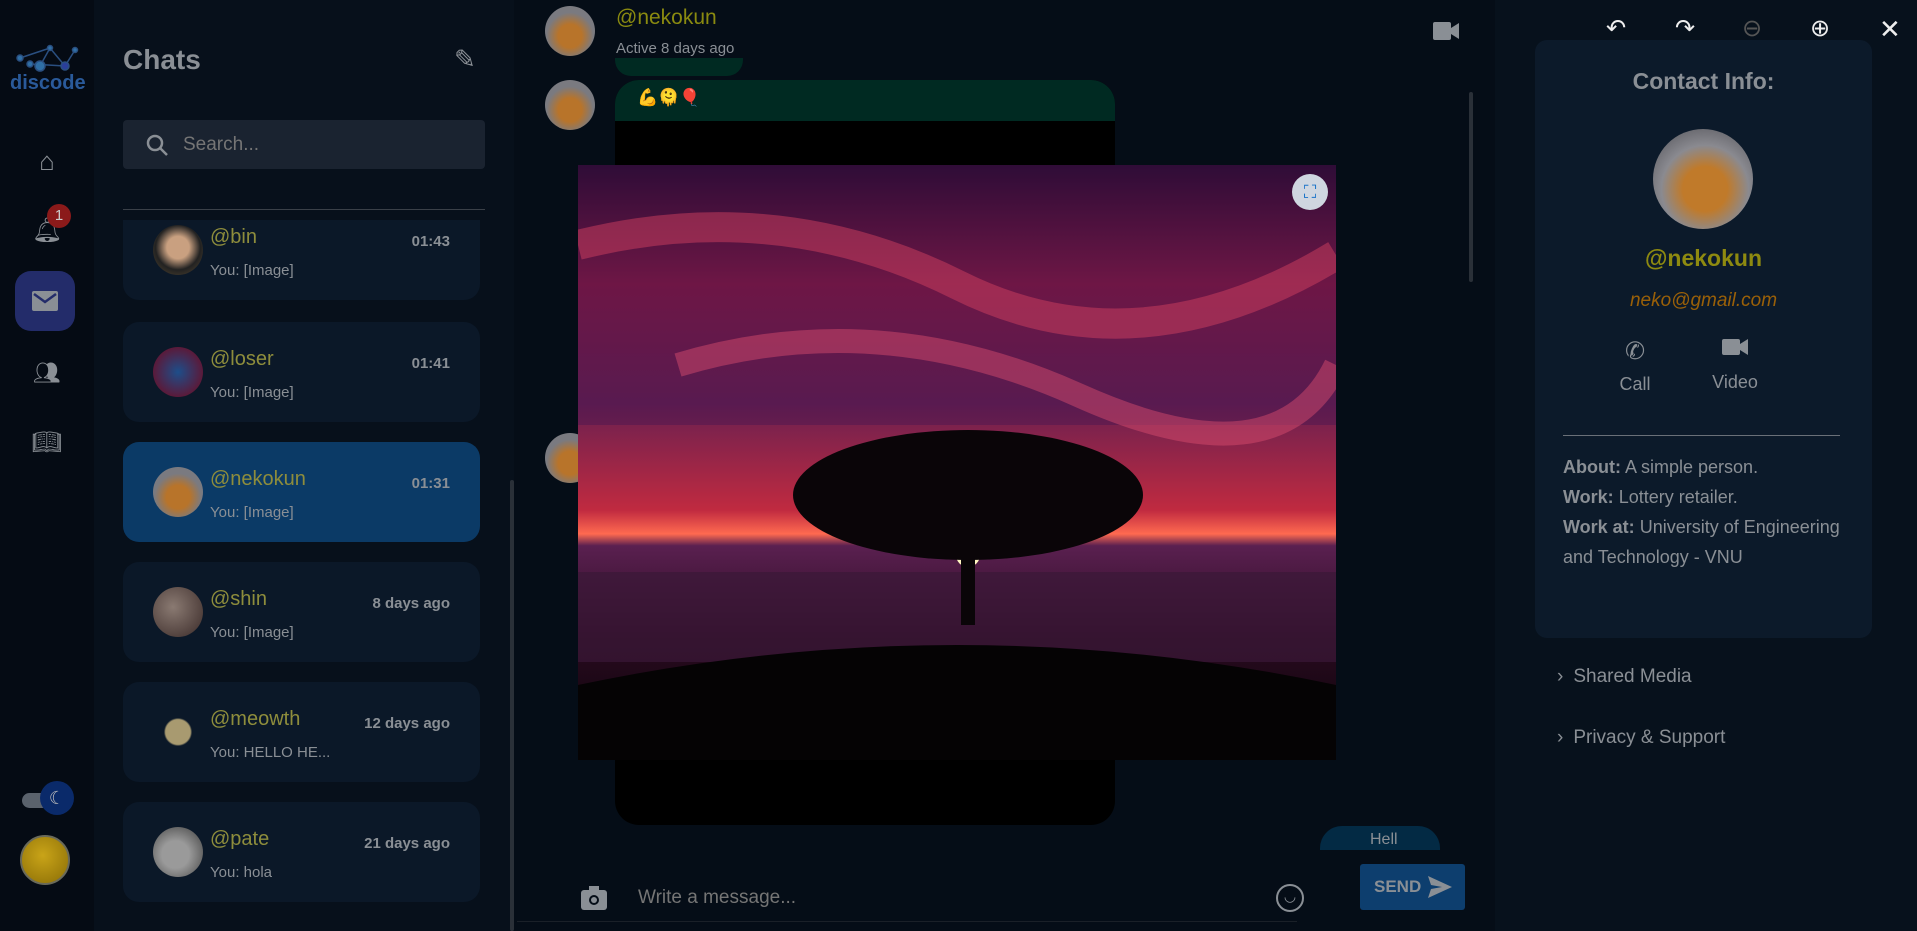  I want to click on home-icon: ⌂, so click(47, 161).